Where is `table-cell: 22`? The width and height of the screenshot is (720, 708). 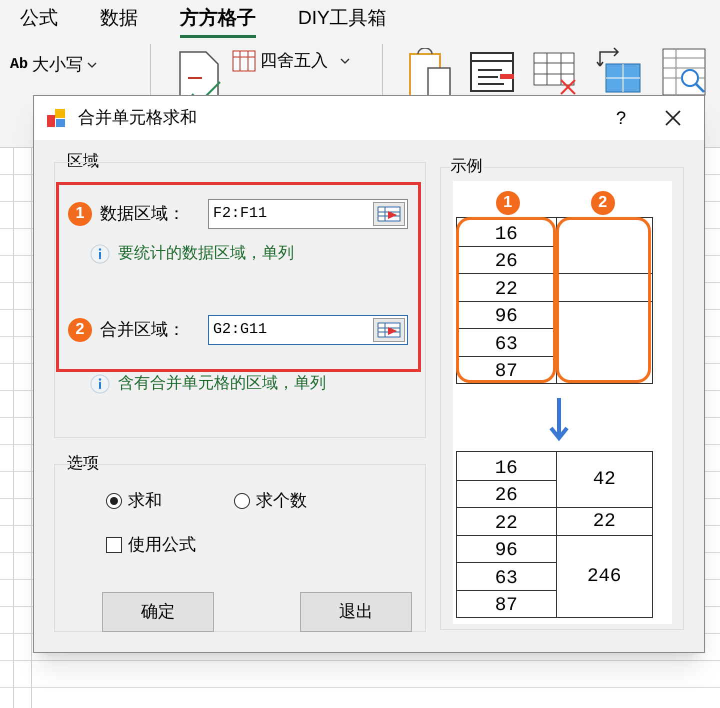
table-cell: 22 is located at coordinates (506, 520).